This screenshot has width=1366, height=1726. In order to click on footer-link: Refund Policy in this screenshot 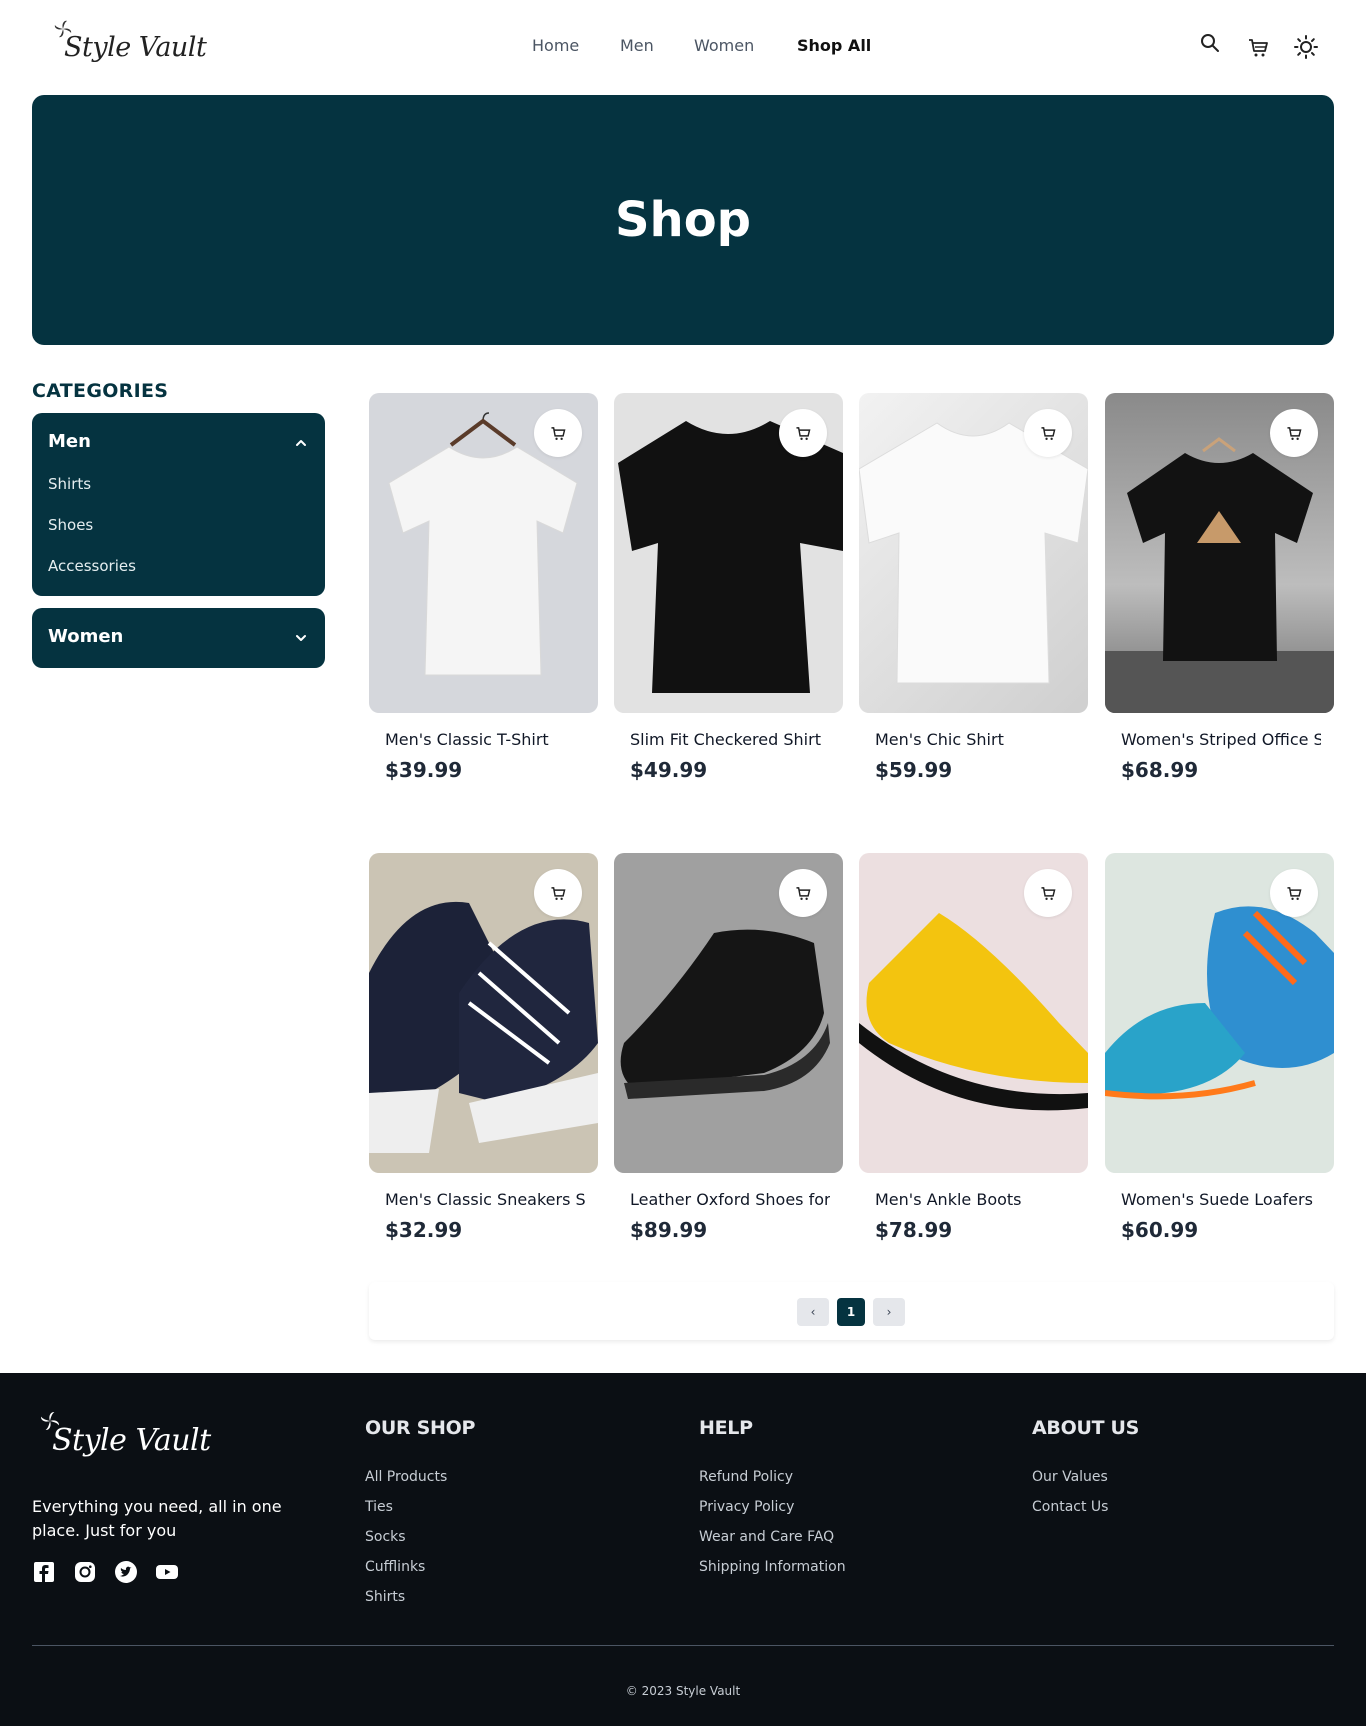, I will do `click(746, 1477)`.